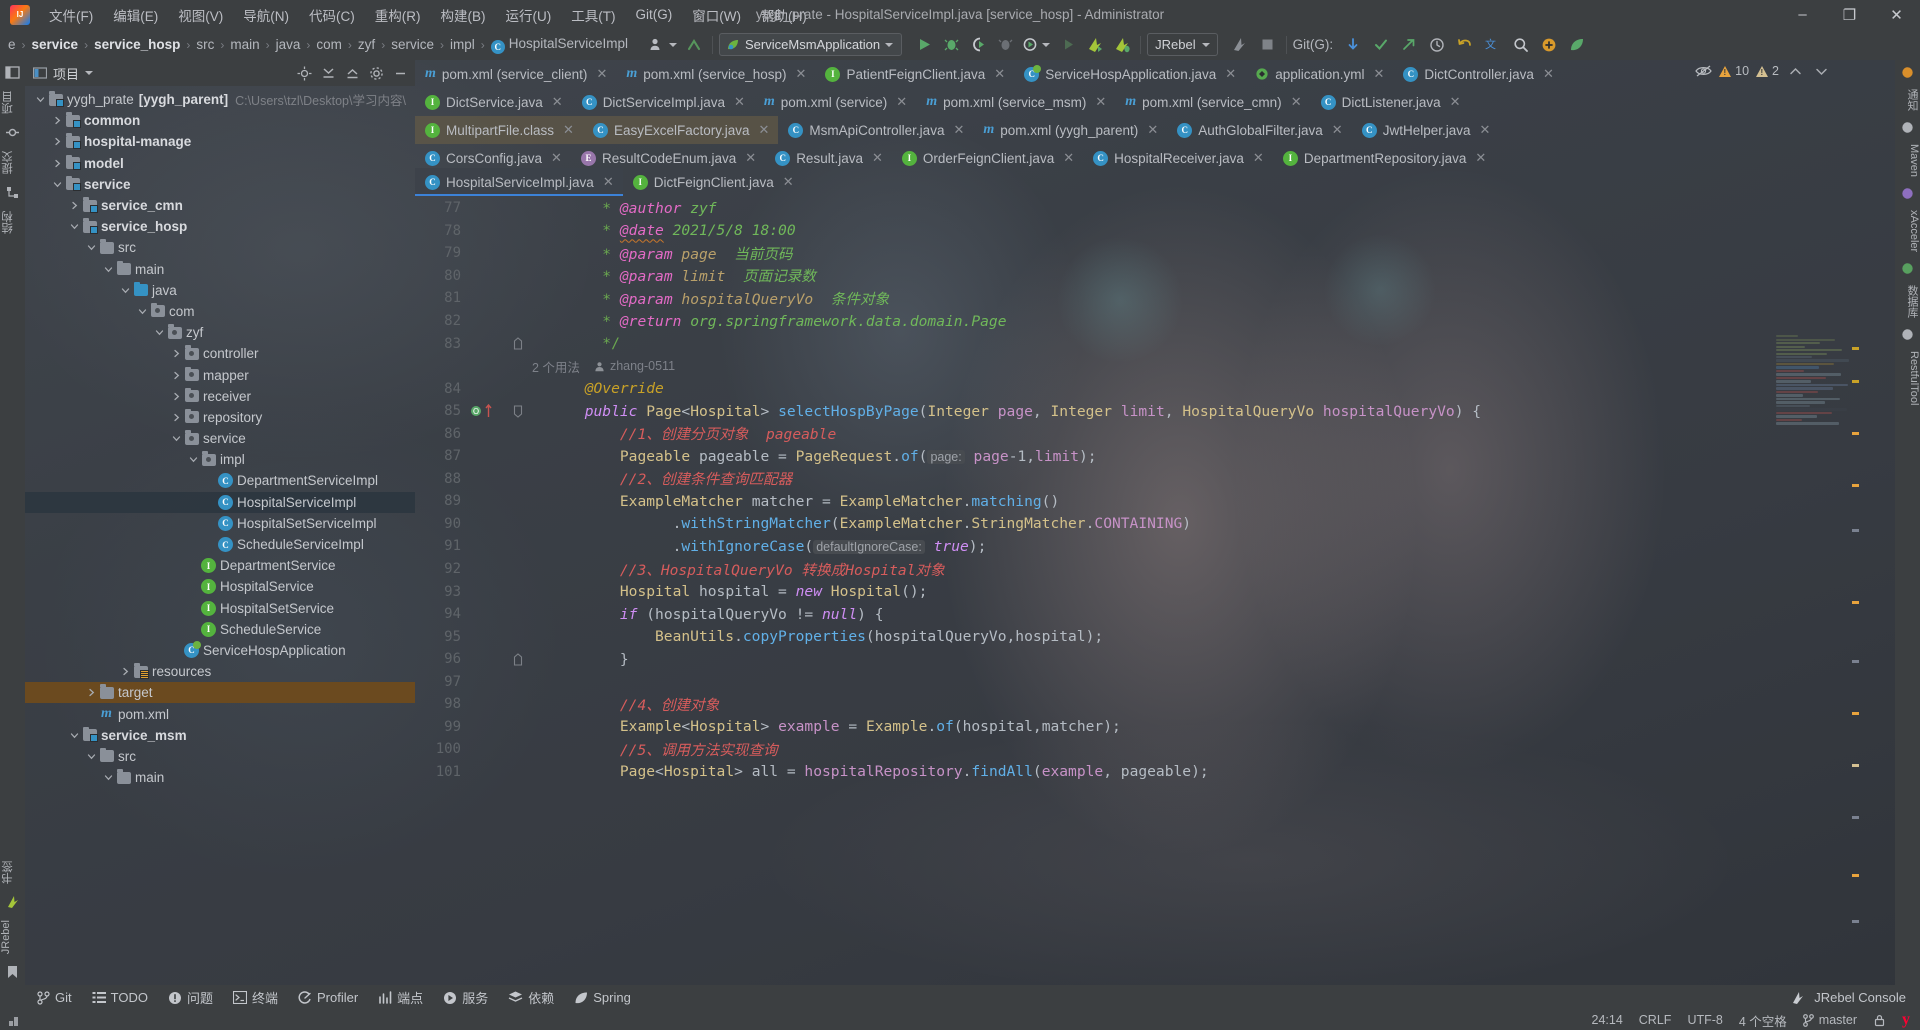 Image resolution: width=1920 pixels, height=1030 pixels. I want to click on usage-author: zhang-0511, so click(642, 366).